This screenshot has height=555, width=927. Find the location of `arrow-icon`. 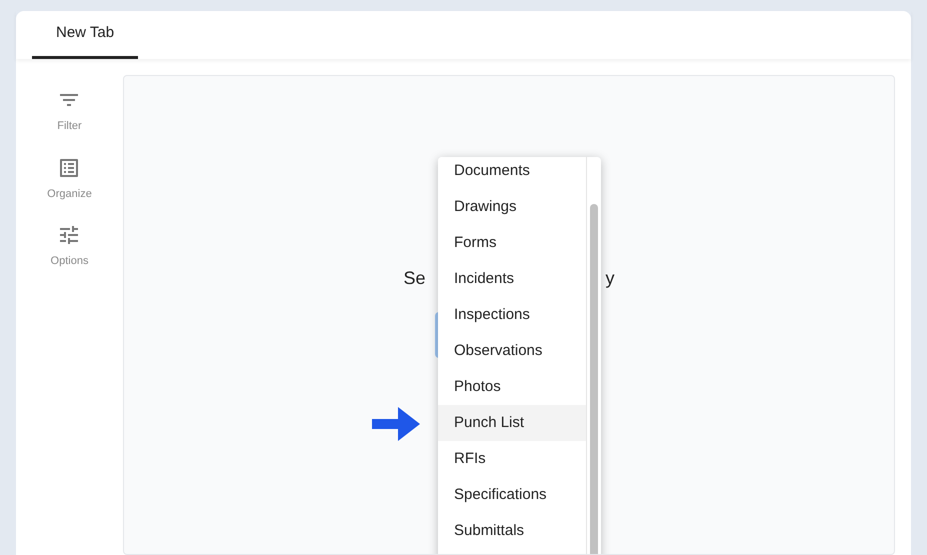

arrow-icon is located at coordinates (396, 424).